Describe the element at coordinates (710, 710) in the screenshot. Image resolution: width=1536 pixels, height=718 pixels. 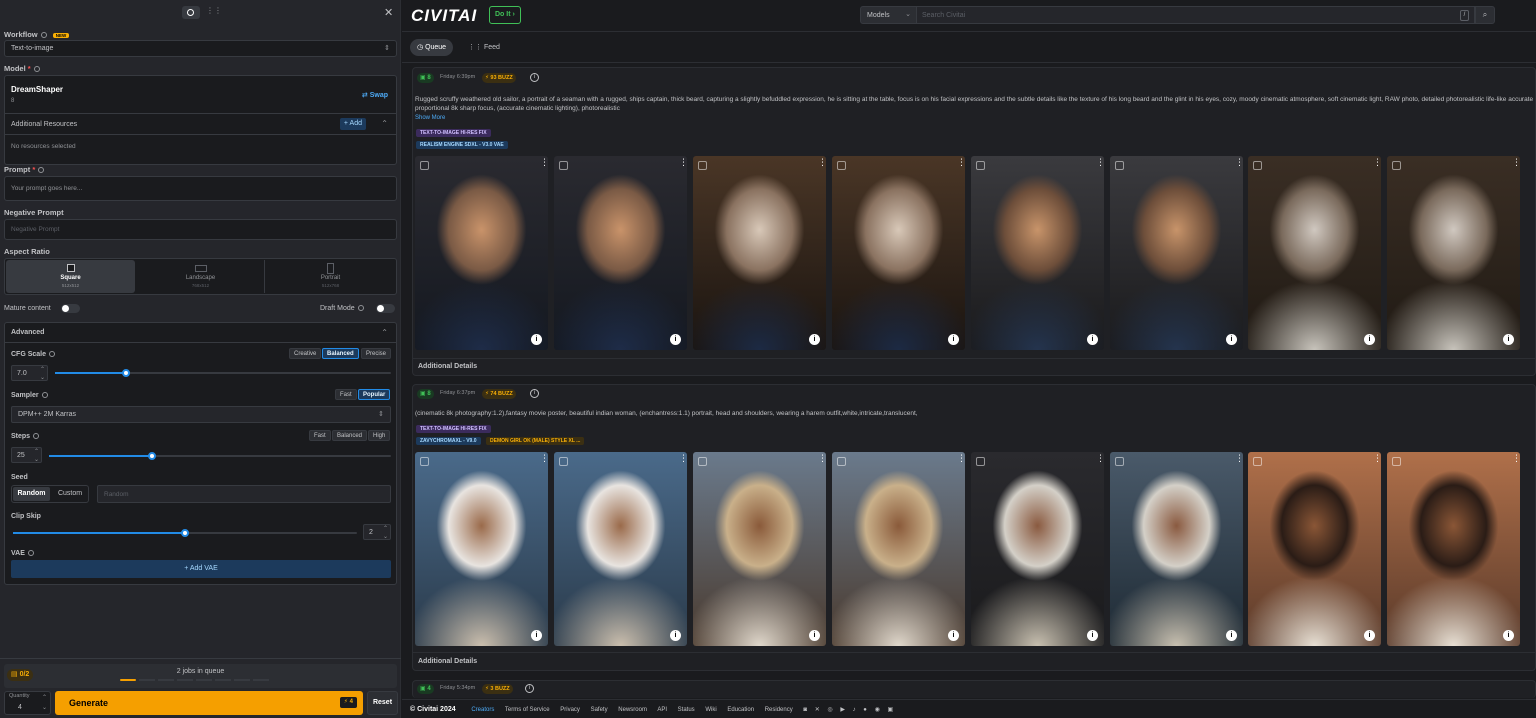
I see `footer-link-wiki: Wiki` at that location.